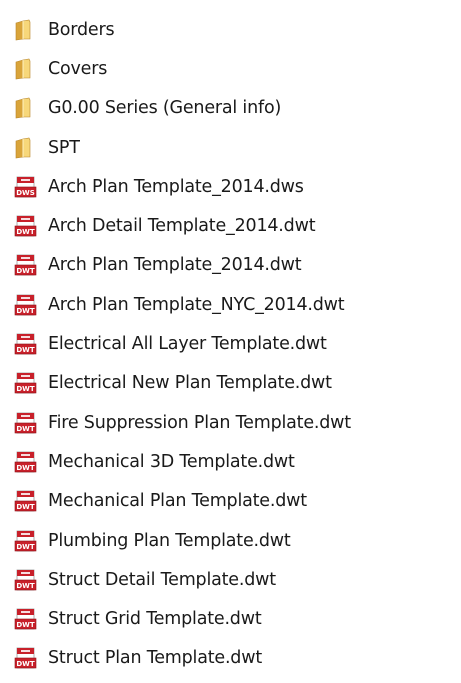  I want to click on item-label: Covers, so click(78, 68).